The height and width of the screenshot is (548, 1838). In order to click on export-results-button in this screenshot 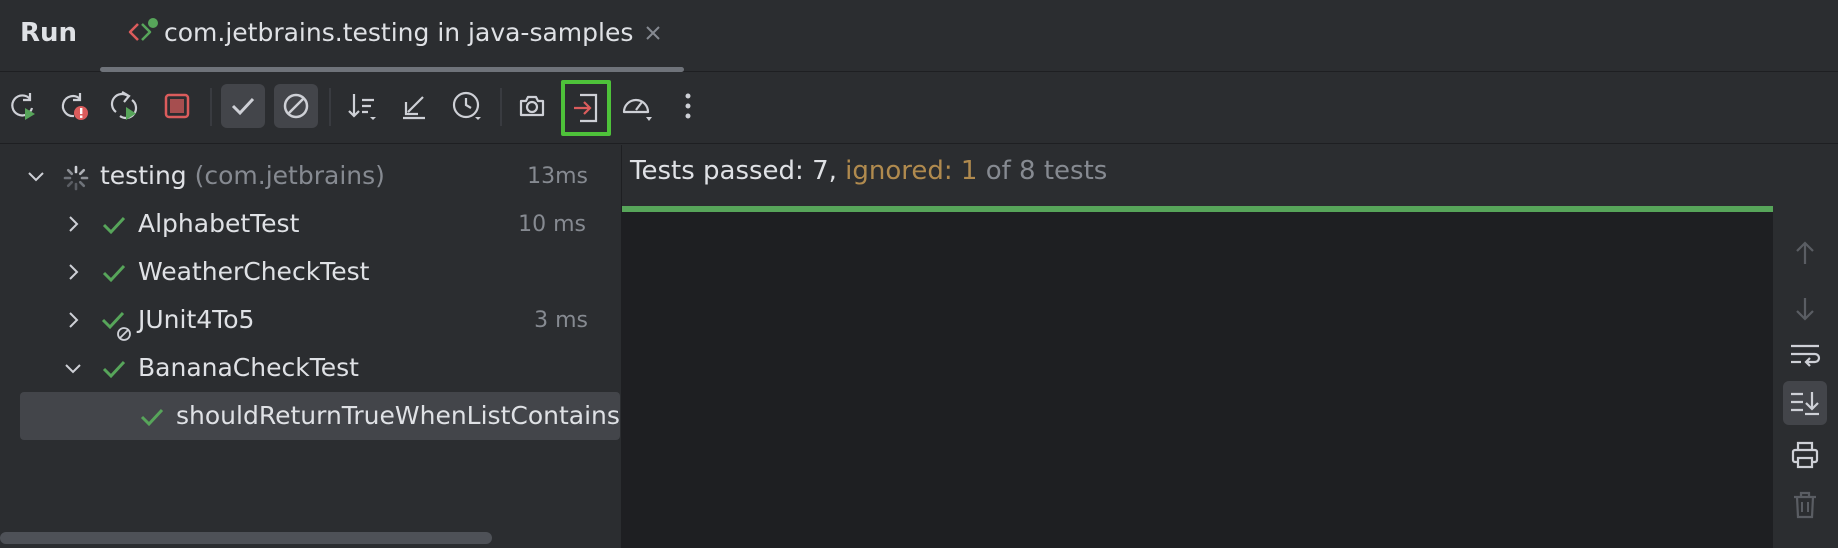, I will do `click(532, 106)`.